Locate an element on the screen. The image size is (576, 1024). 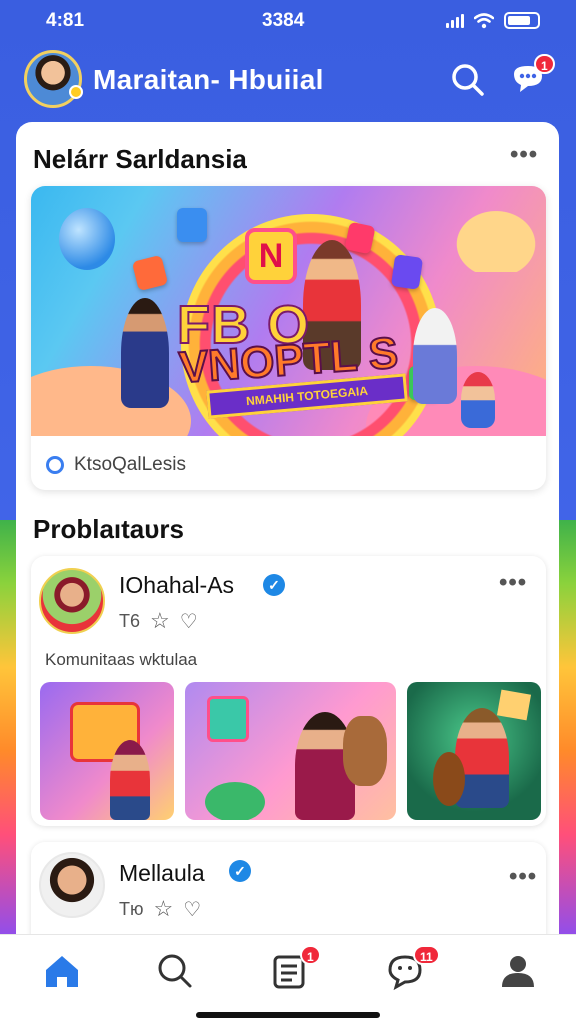
status-time: 4:81 is located at coordinates (65, 20).